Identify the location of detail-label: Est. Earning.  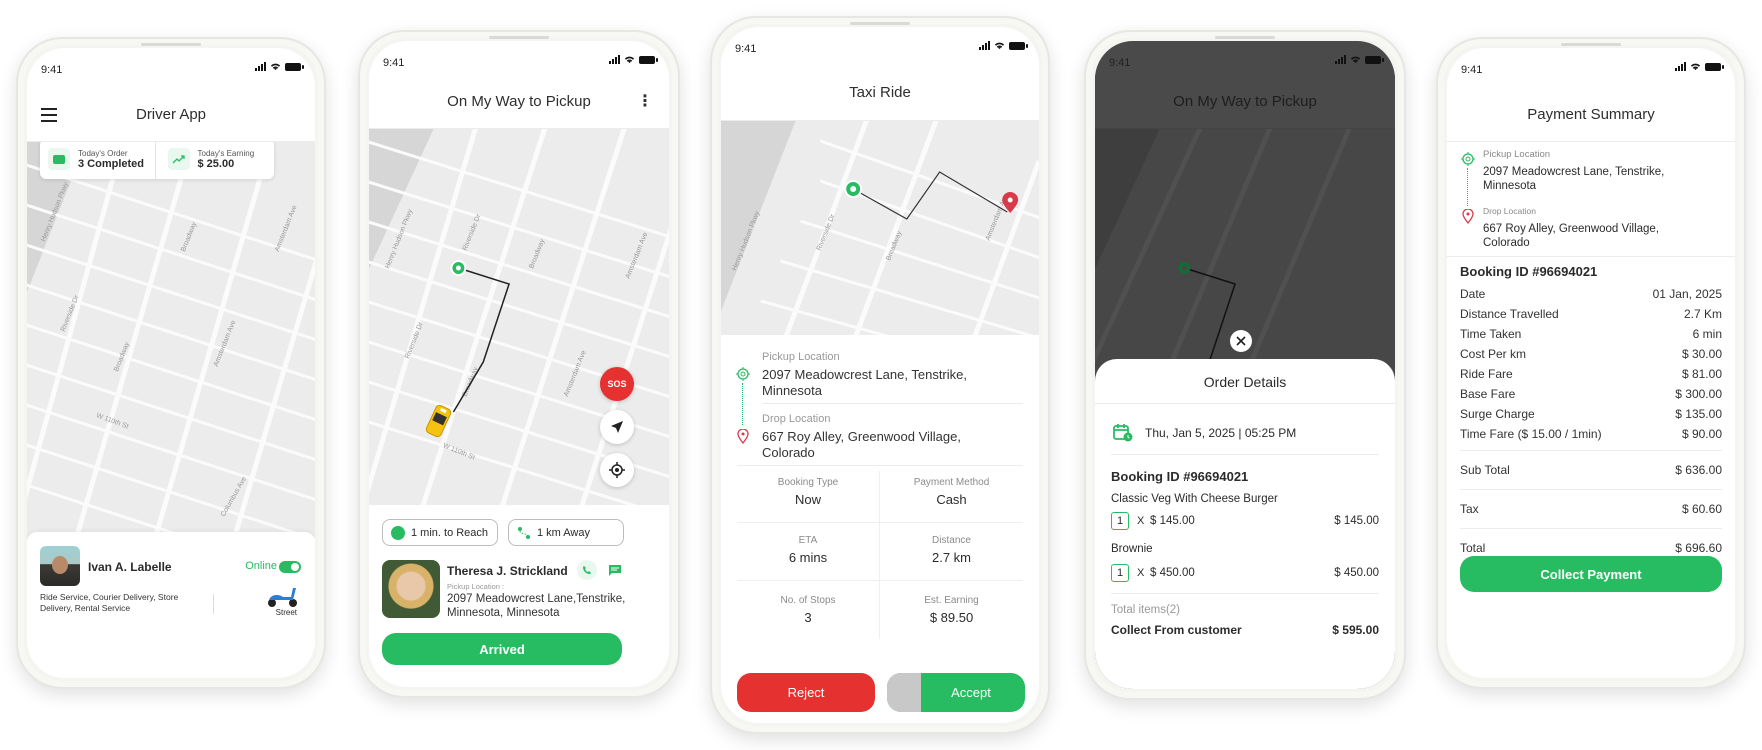
(951, 600).